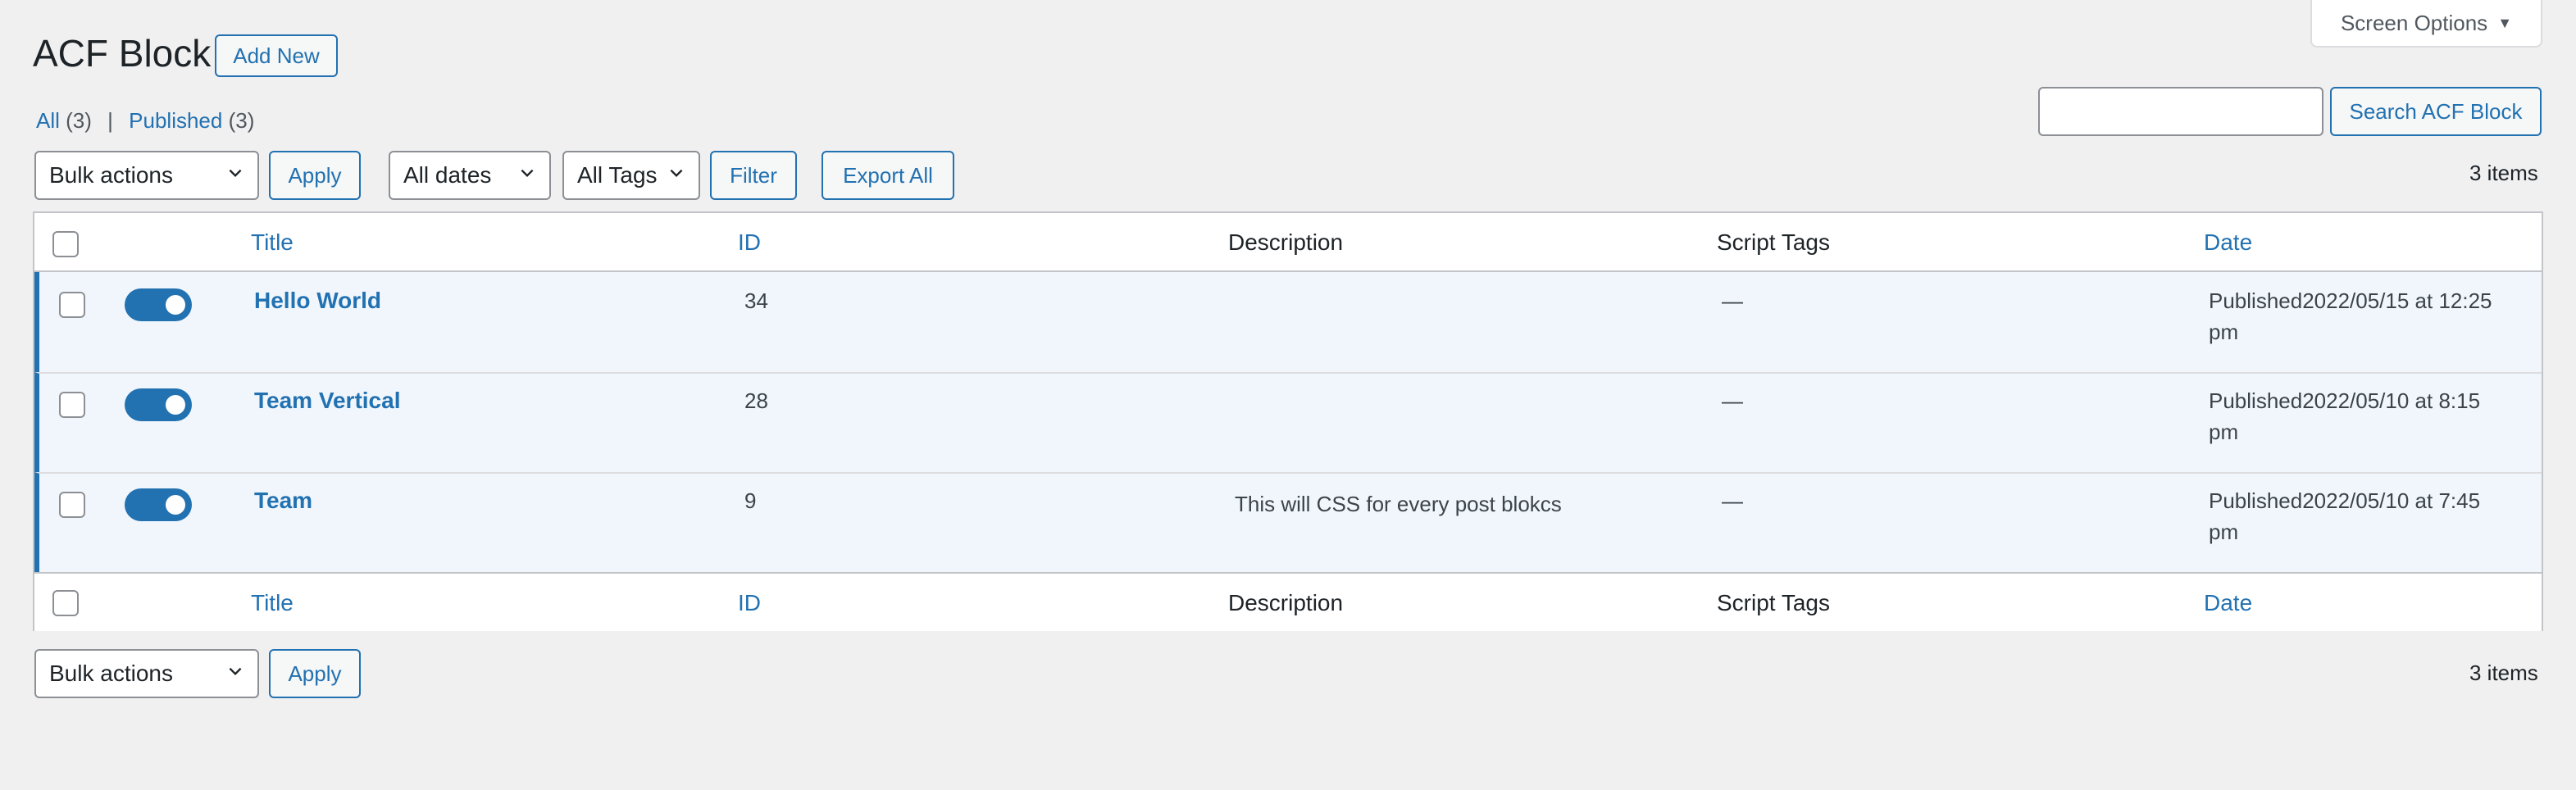 This screenshot has width=2576, height=790. I want to click on column-description-footer: Description, so click(1286, 602).